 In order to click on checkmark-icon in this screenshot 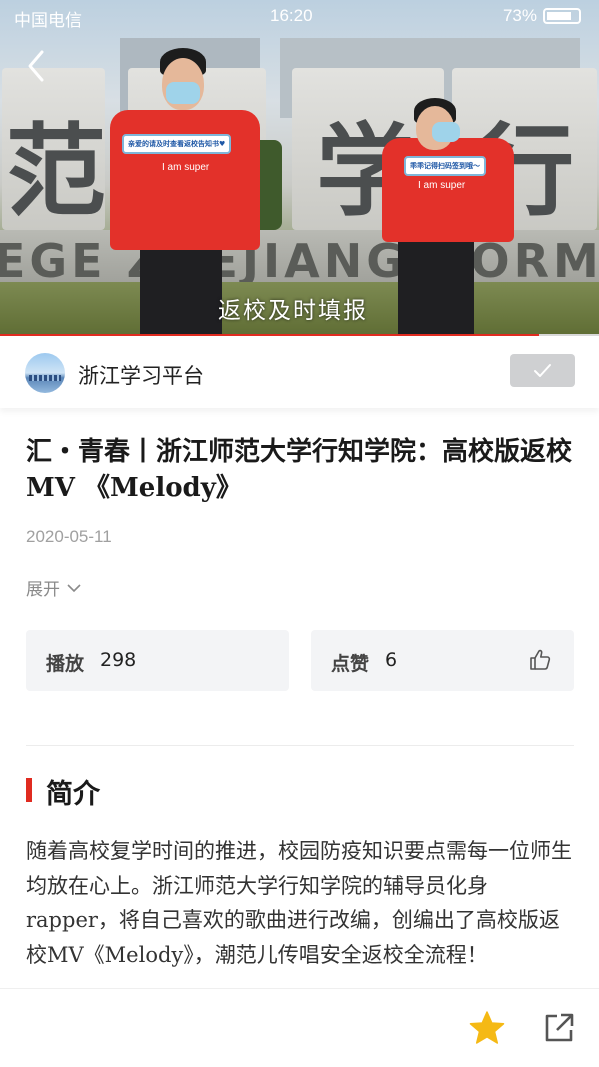, I will do `click(542, 370)`.